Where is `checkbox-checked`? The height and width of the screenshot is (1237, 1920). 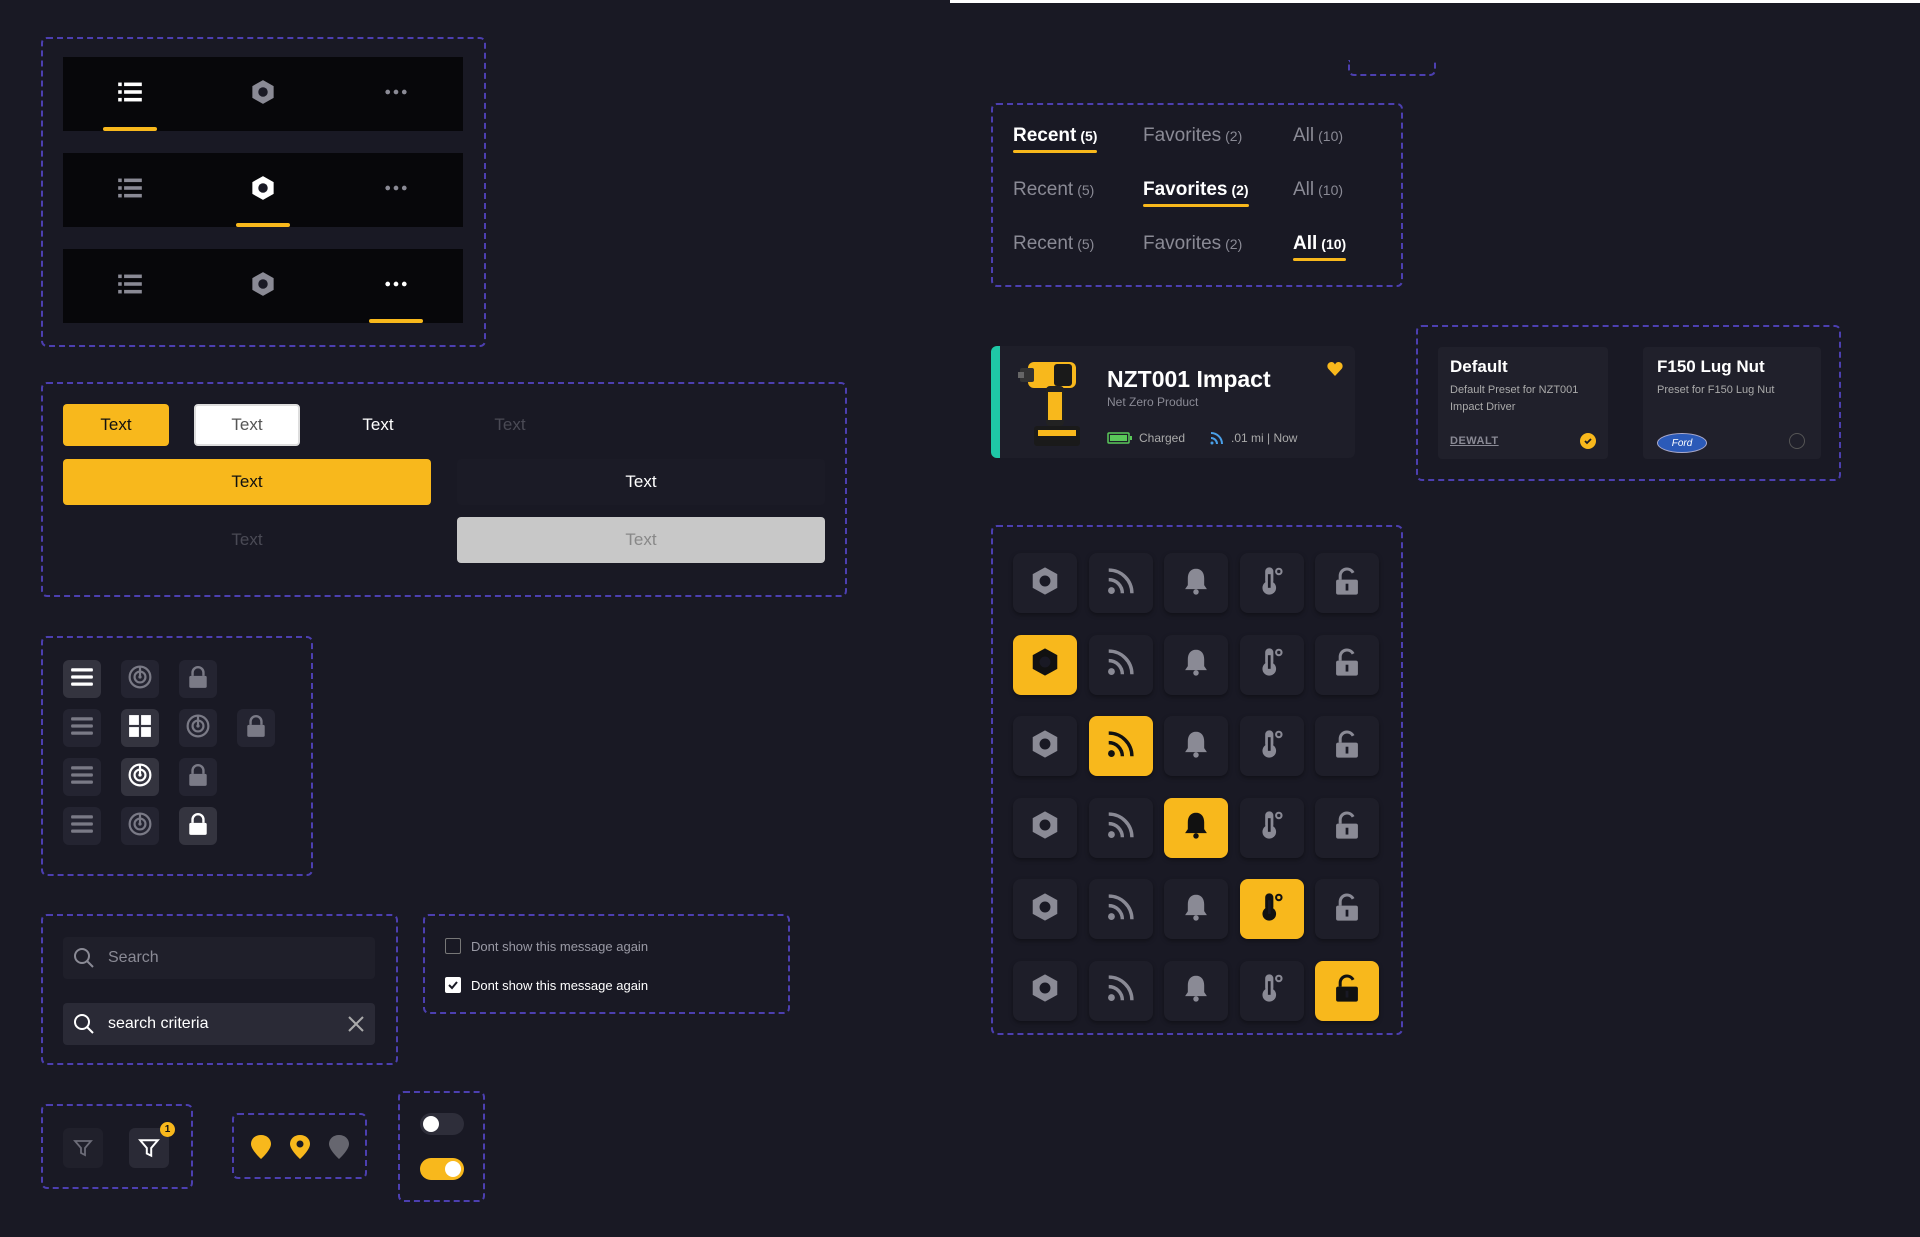 checkbox-checked is located at coordinates (453, 985).